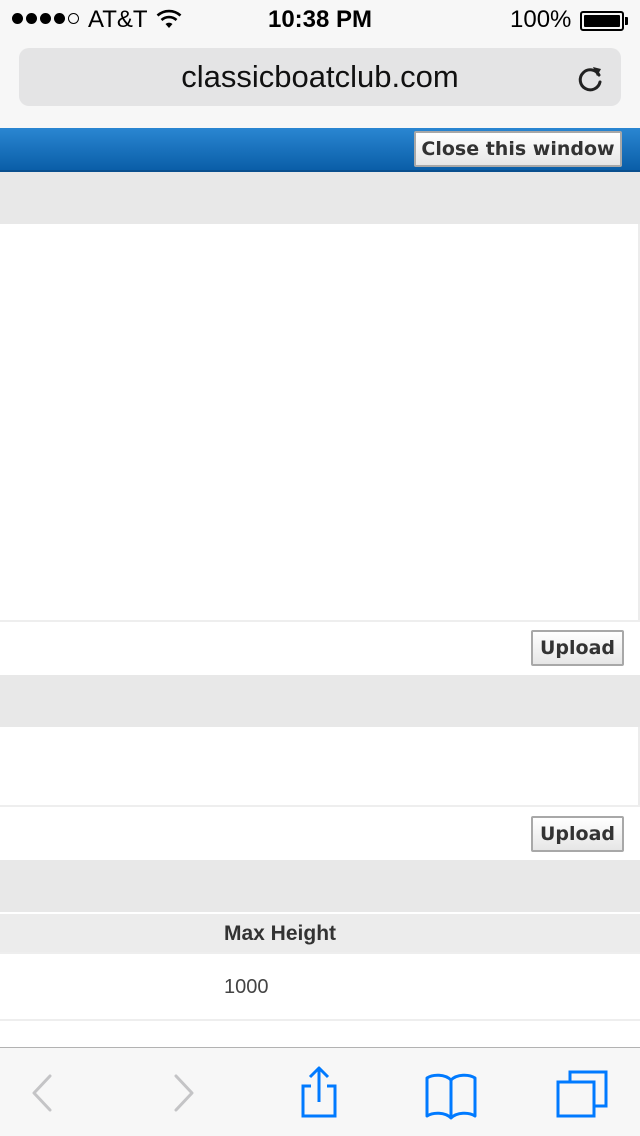 The width and height of the screenshot is (640, 1136). Describe the element at coordinates (541, 19) in the screenshot. I see `battery-percent: 100%` at that location.